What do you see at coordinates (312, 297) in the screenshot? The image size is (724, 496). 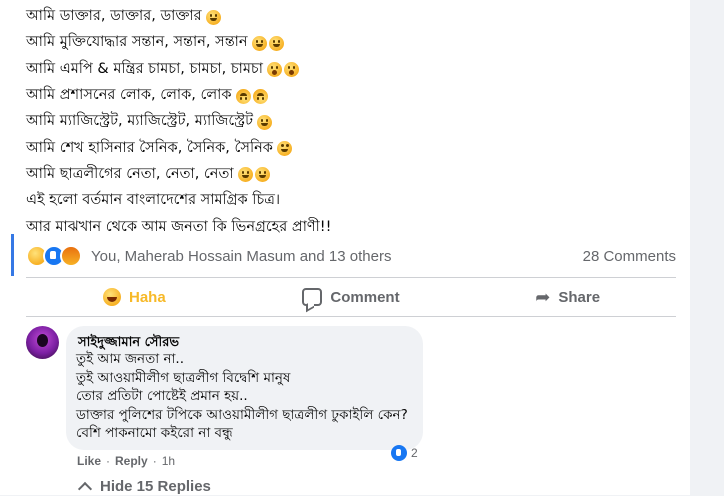 I see `comment-bubble-icon` at bounding box center [312, 297].